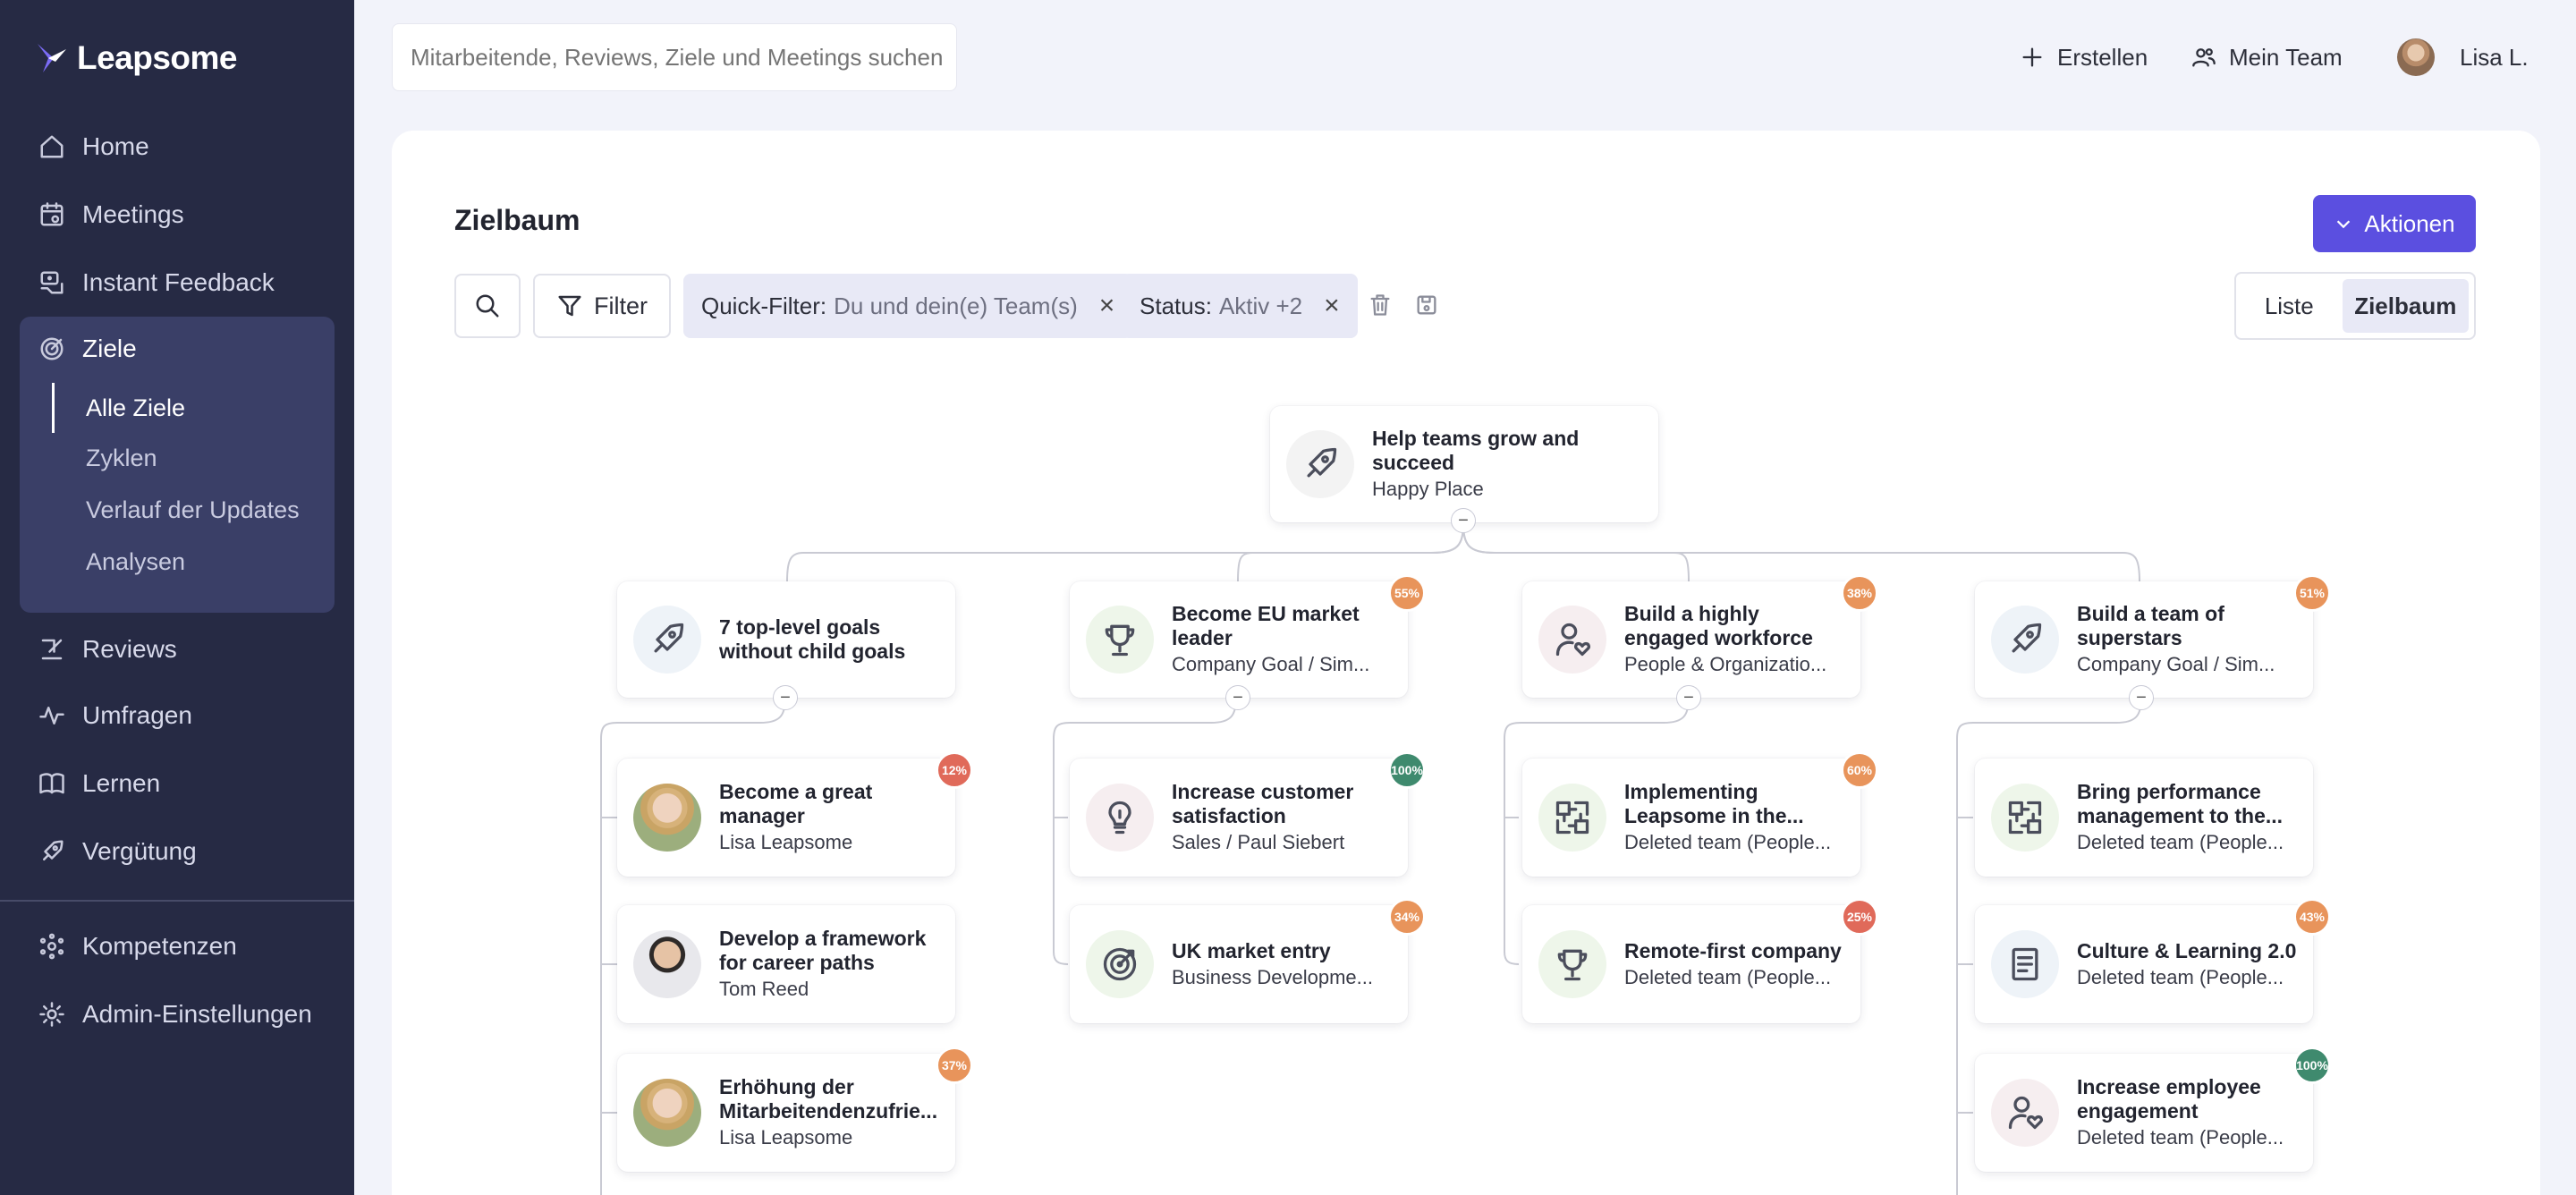 The height and width of the screenshot is (1195, 2576). What do you see at coordinates (569, 306) in the screenshot?
I see `filter-icon` at bounding box center [569, 306].